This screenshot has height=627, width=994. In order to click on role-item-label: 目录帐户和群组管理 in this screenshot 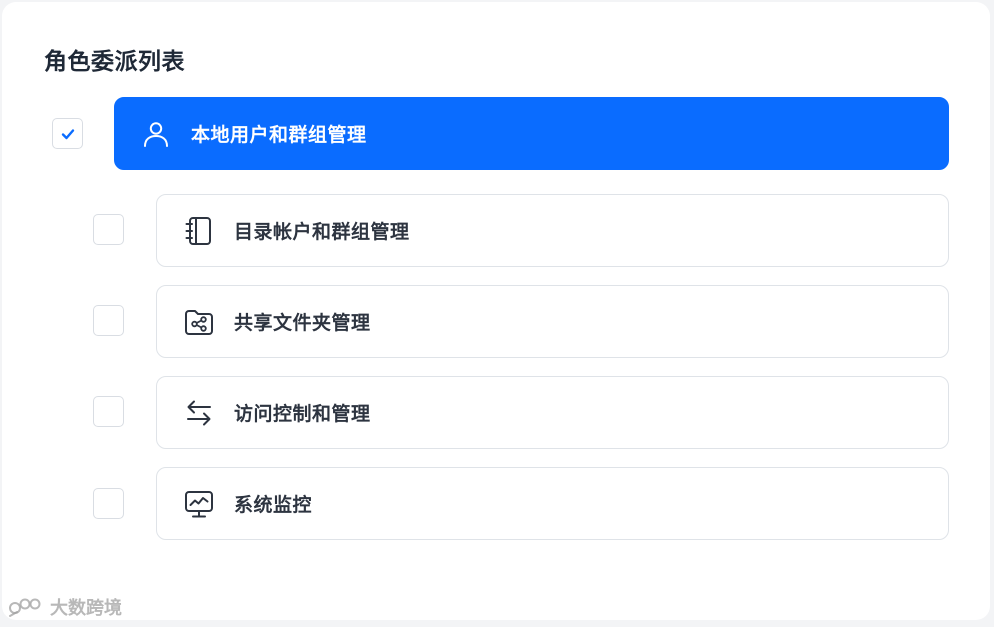, I will do `click(322, 232)`.